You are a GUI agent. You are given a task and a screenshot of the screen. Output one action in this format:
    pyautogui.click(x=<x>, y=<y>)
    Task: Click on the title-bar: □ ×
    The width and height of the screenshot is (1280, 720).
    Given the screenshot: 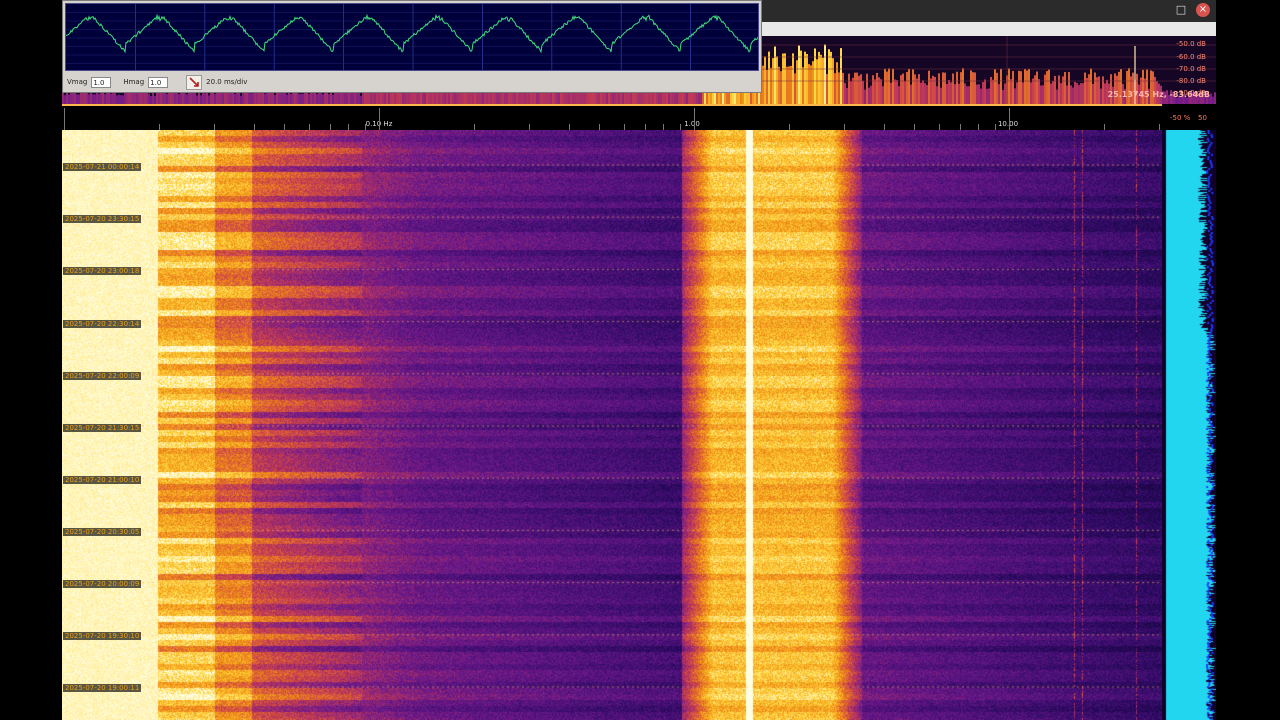 What is the action you would take?
    pyautogui.click(x=989, y=11)
    